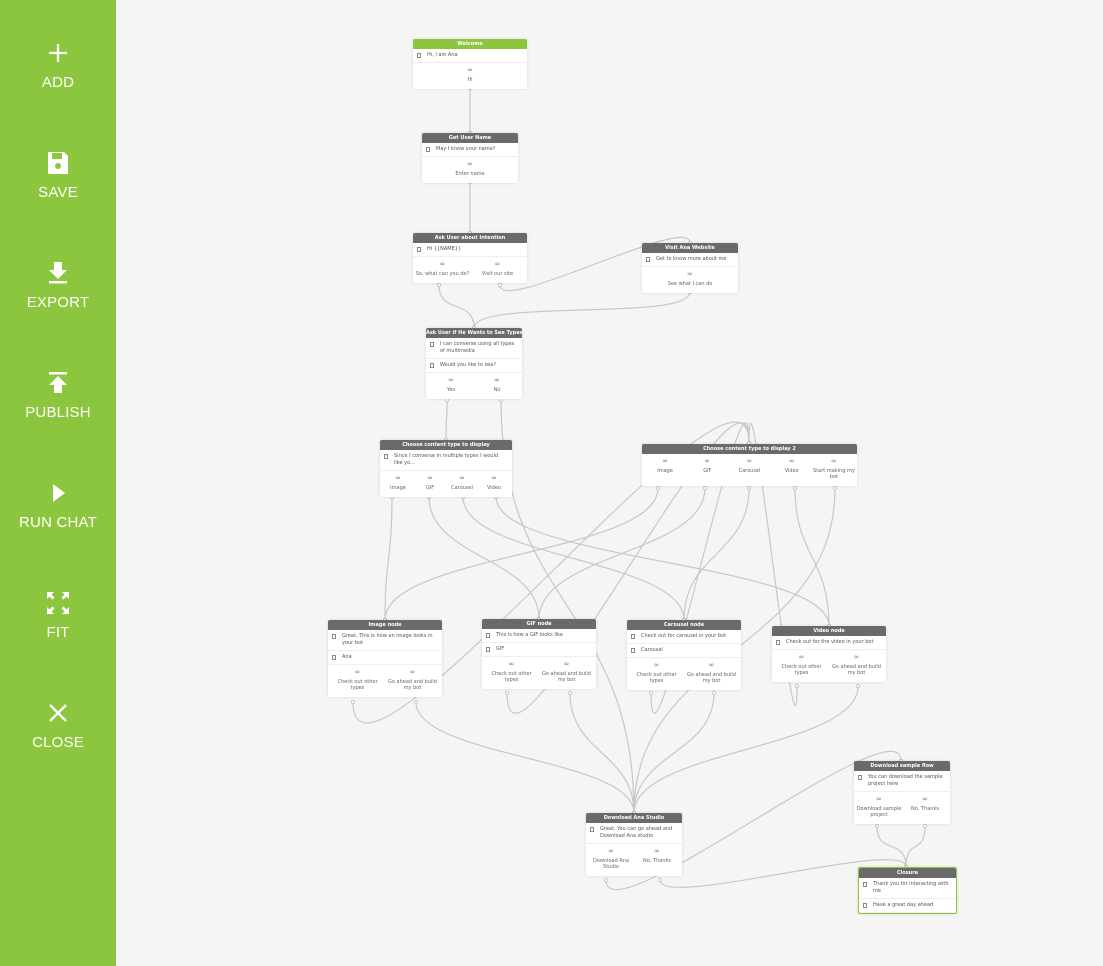 The height and width of the screenshot is (966, 1103). I want to click on upload-icon, so click(58, 382).